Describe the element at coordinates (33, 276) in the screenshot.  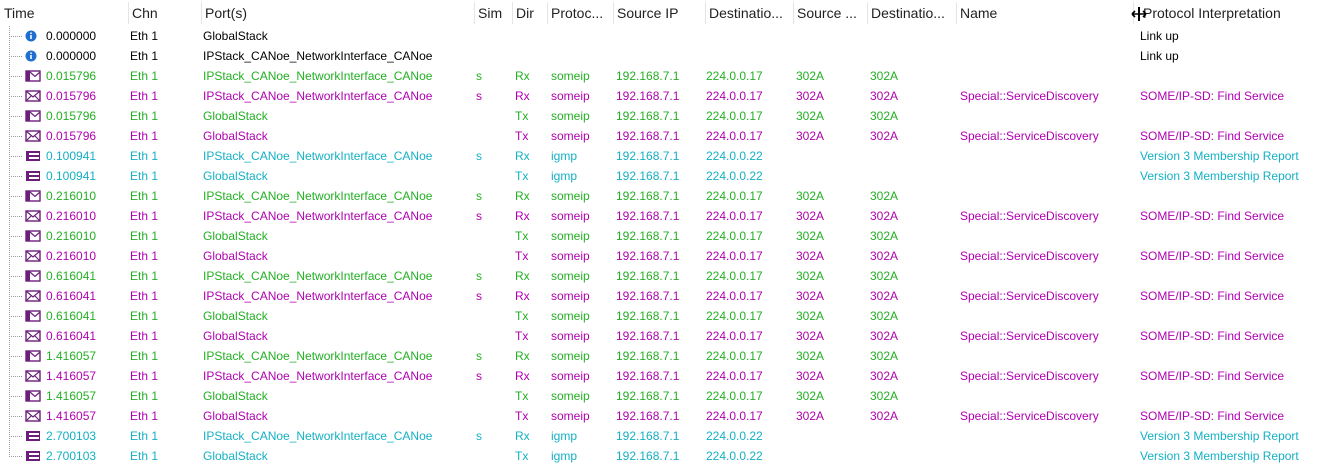
I see `frame-icon` at that location.